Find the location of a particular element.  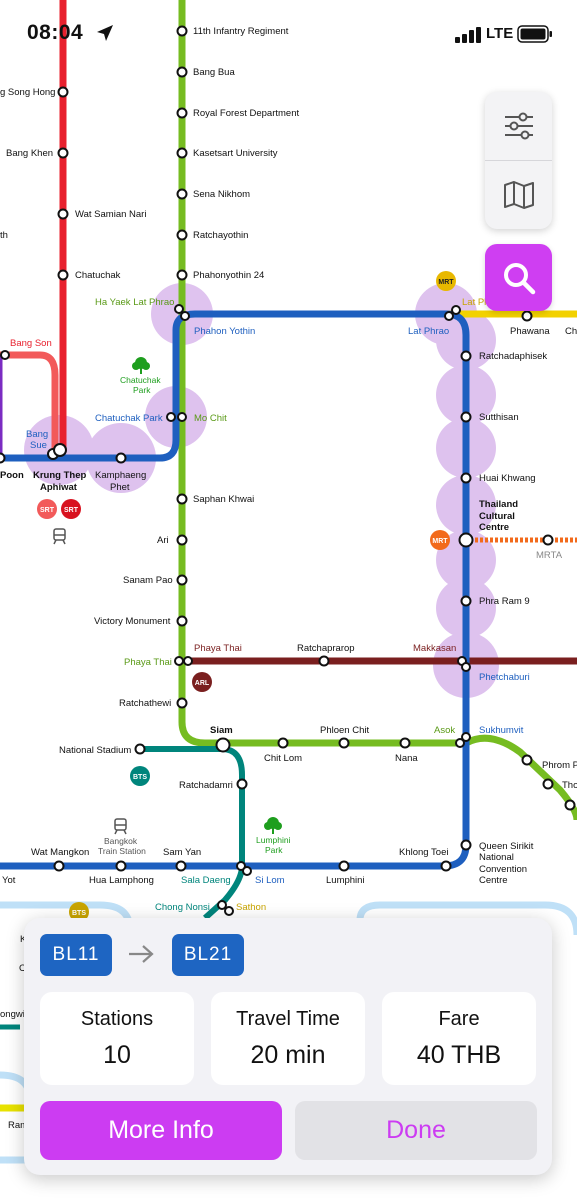

station-label: Chong Nonsi is located at coordinates (182, 907).